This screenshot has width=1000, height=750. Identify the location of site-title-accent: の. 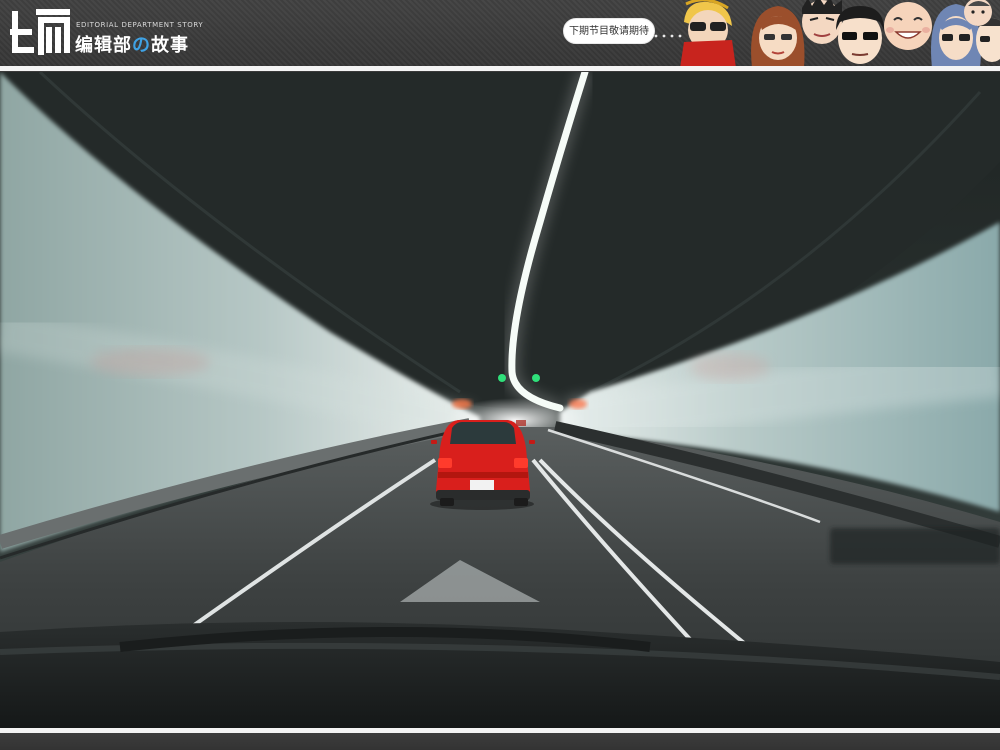
(141, 45).